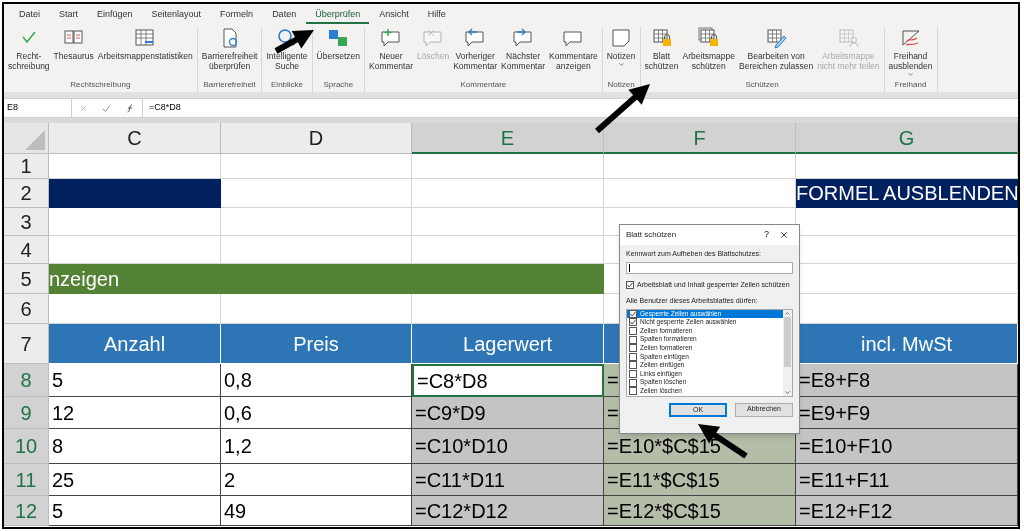  What do you see at coordinates (508, 344) in the screenshot?
I see `table-cell: Lagerwert` at bounding box center [508, 344].